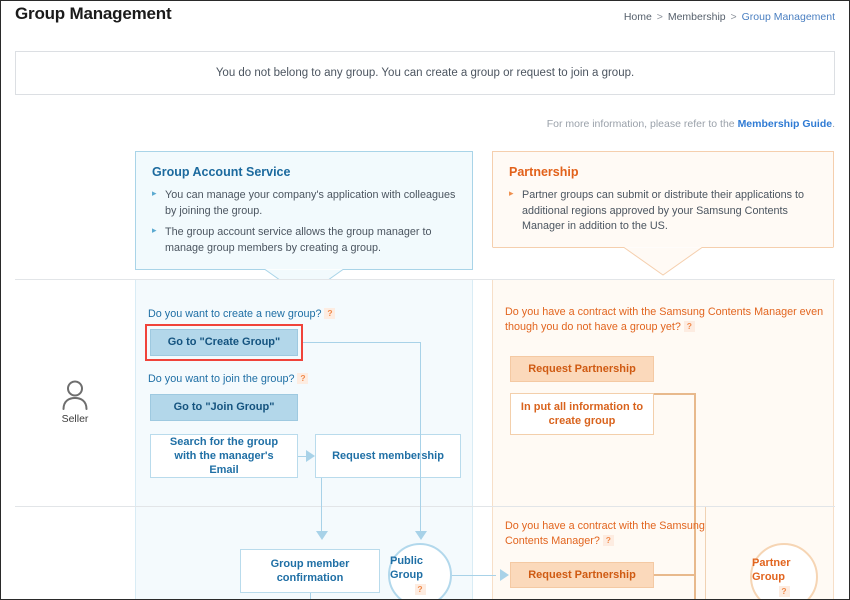  I want to click on request-partnership-button-manager: Request Partnership, so click(582, 575).